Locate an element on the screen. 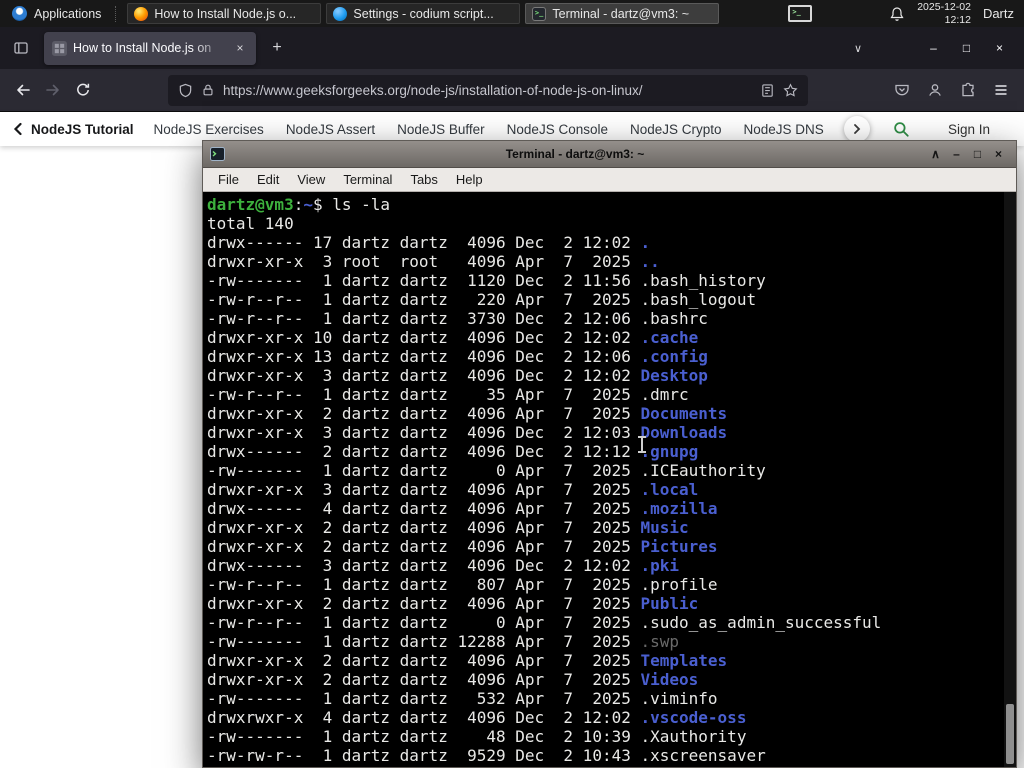 The width and height of the screenshot is (1024, 768). browser-minimize-button: – is located at coordinates (933, 48).